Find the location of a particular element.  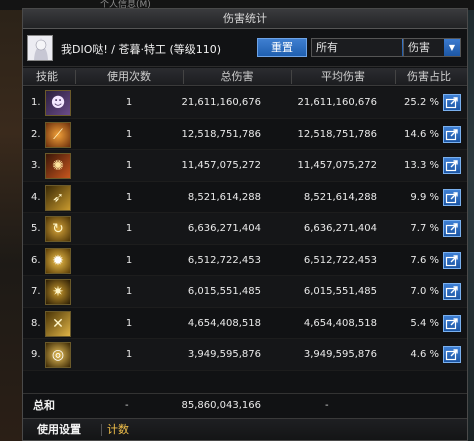

dash-skill-icon: ➶ is located at coordinates (58, 197).